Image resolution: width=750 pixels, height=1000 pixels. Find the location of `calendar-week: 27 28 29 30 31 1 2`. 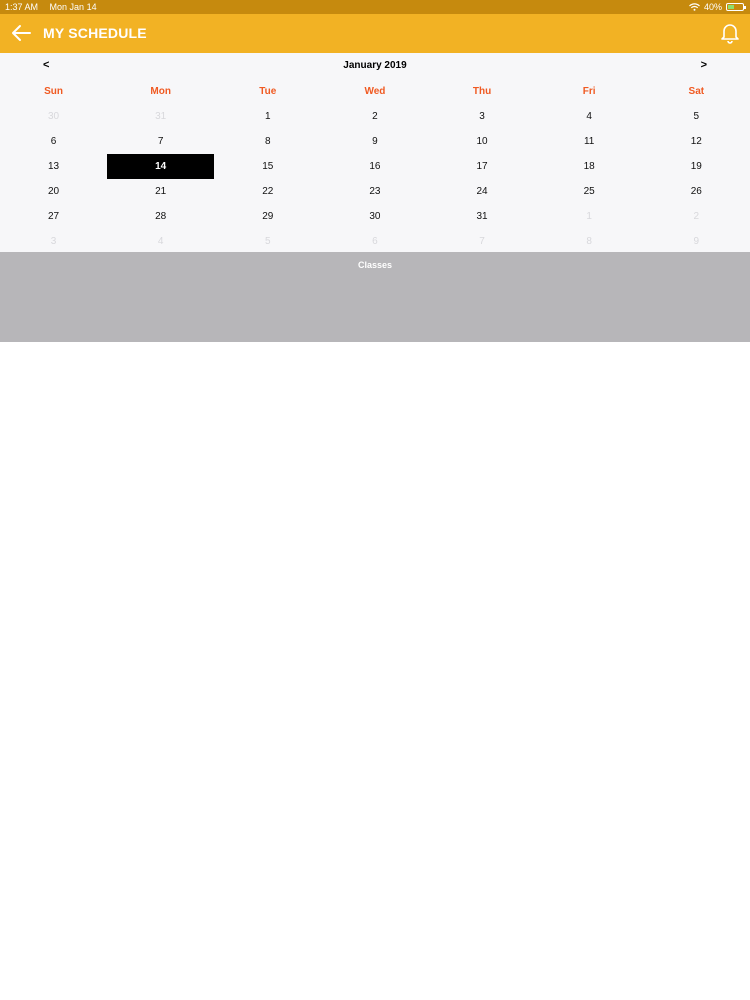

calendar-week: 27 28 29 30 31 1 2 is located at coordinates (375, 216).